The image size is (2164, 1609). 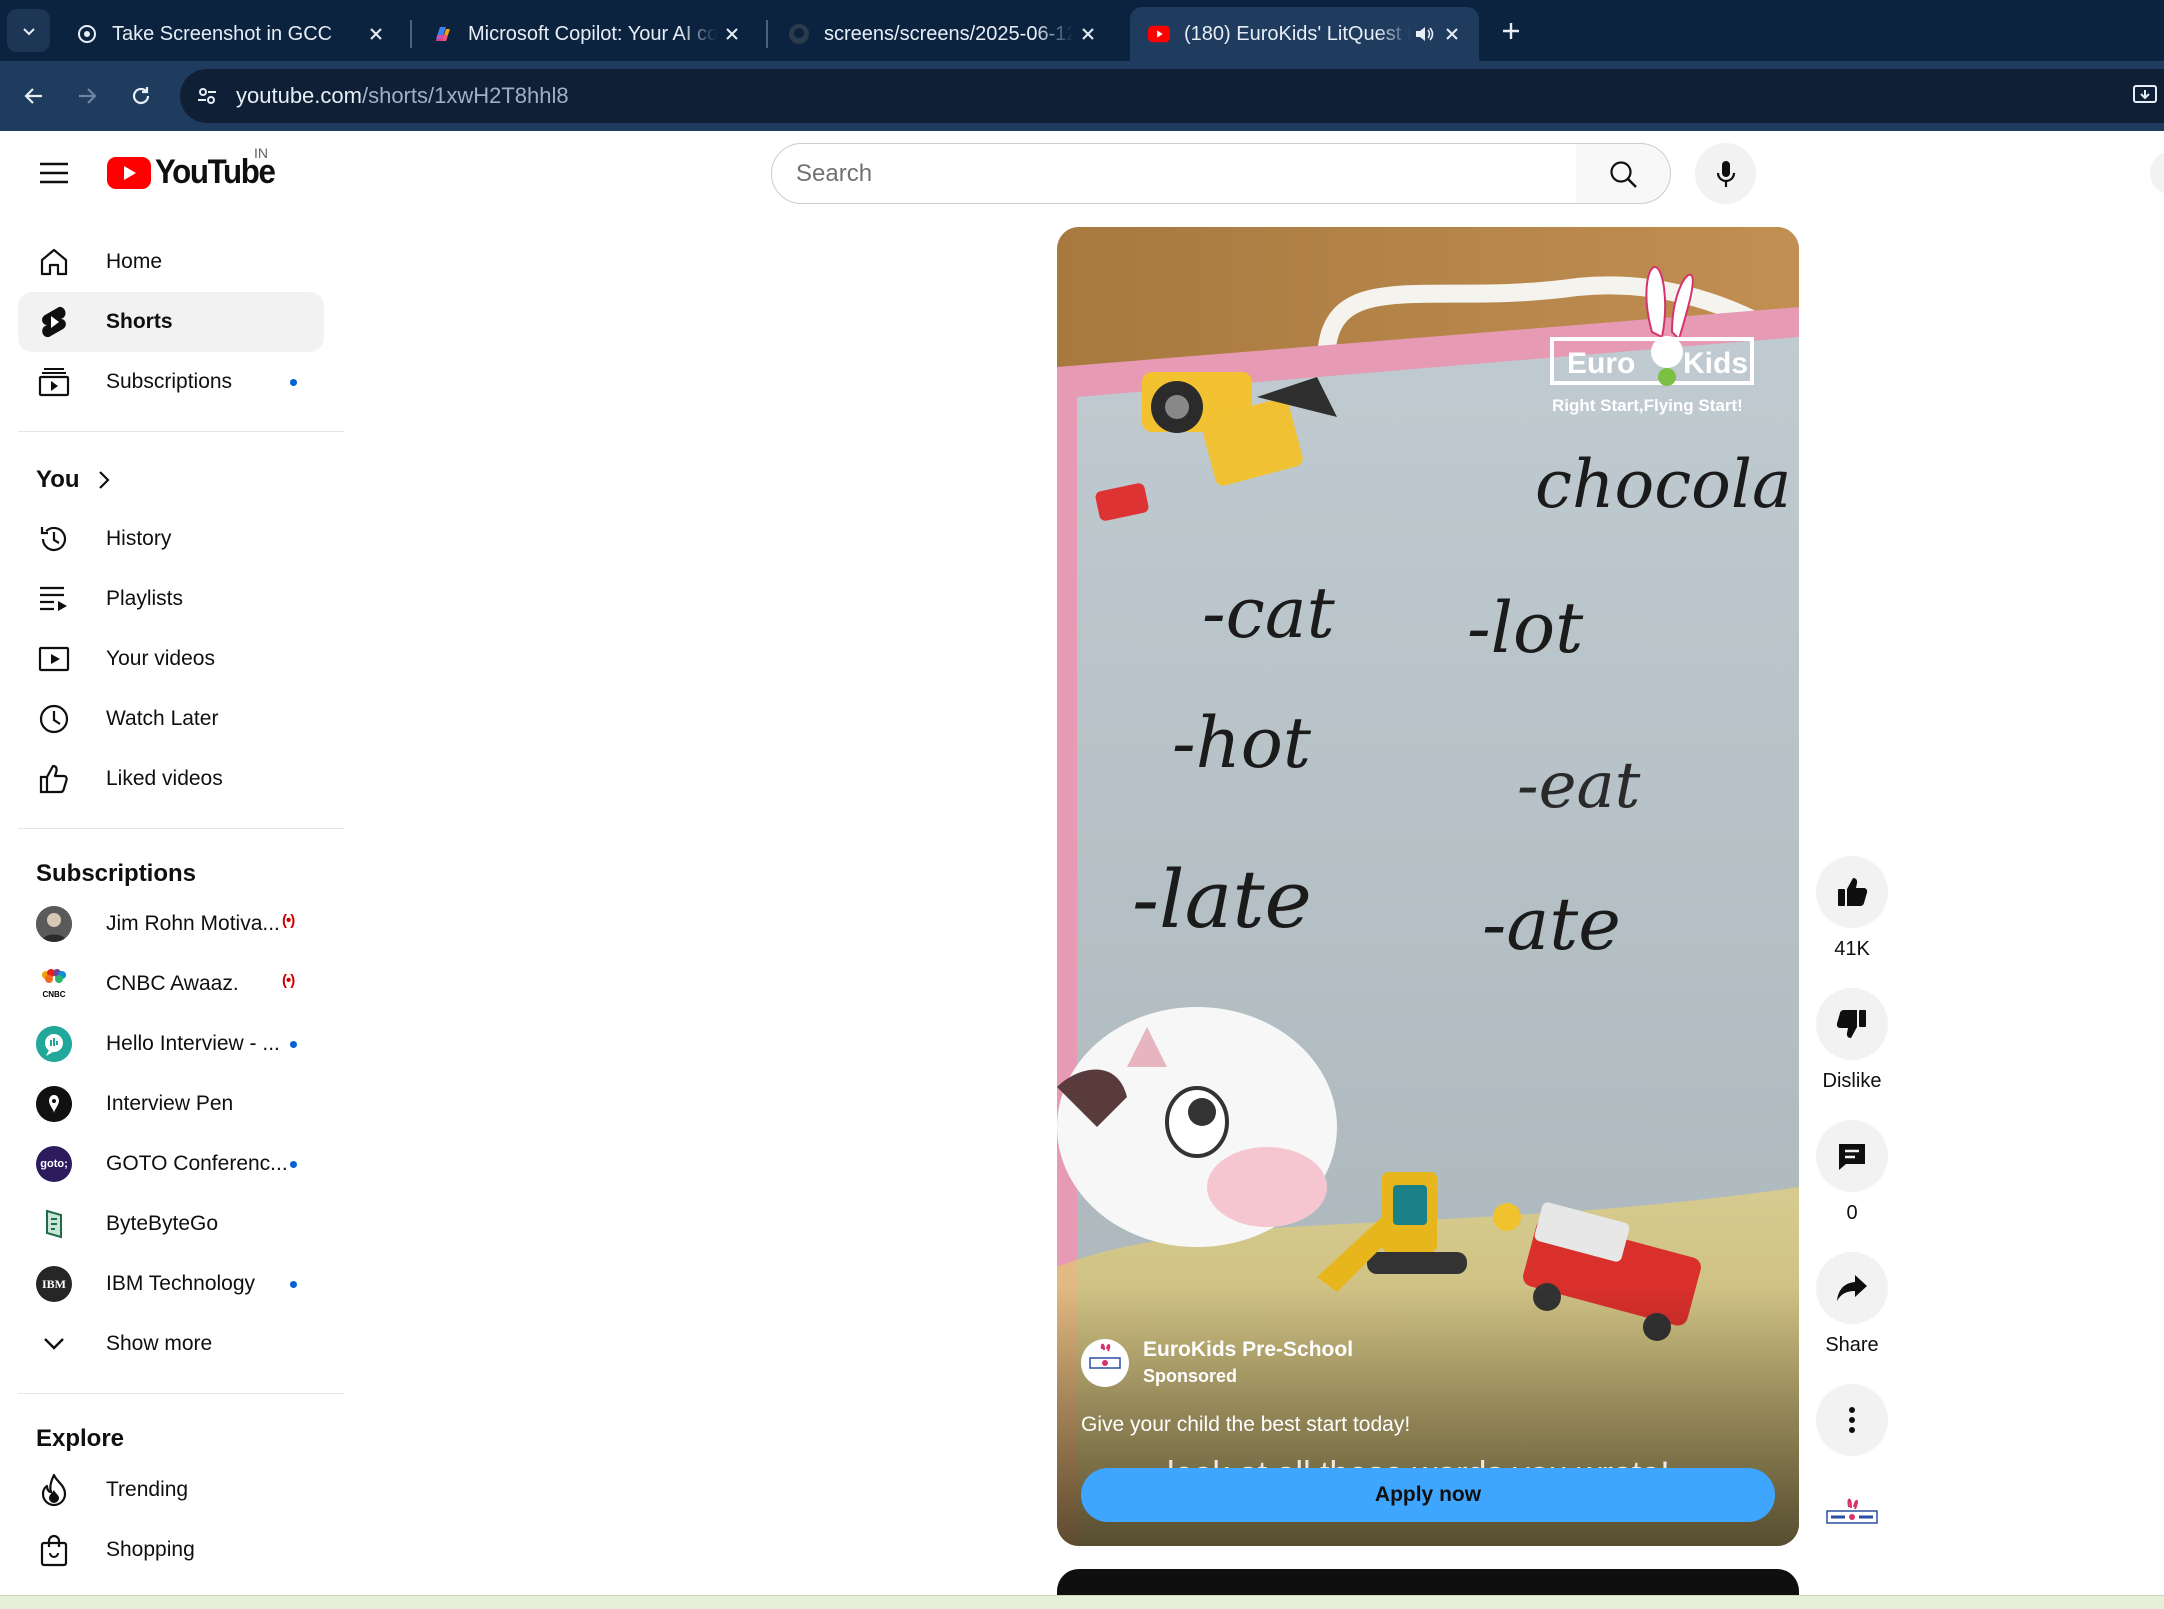 I want to click on address-bar: youtube.com/shorts/1xwH2T8hhl8, so click(x=1172, y=96).